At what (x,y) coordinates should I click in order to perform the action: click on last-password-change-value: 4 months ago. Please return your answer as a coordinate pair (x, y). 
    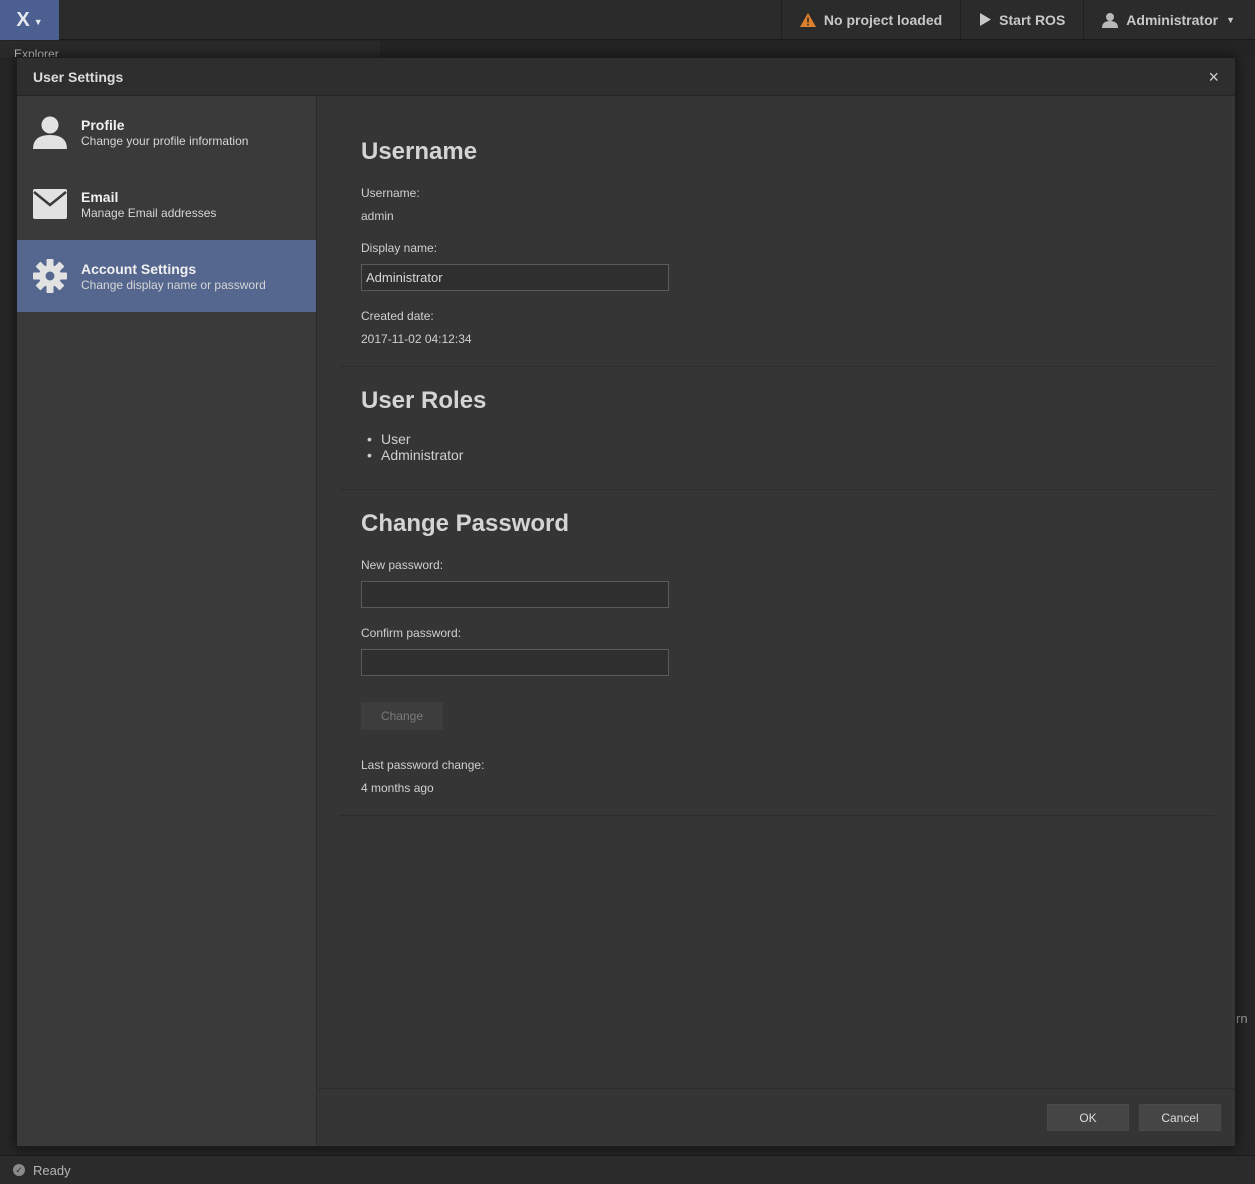
    Looking at the image, I should click on (397, 788).